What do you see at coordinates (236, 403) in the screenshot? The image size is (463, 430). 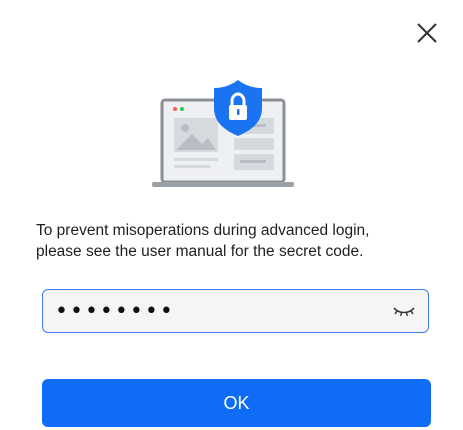 I see `ok-button: OK` at bounding box center [236, 403].